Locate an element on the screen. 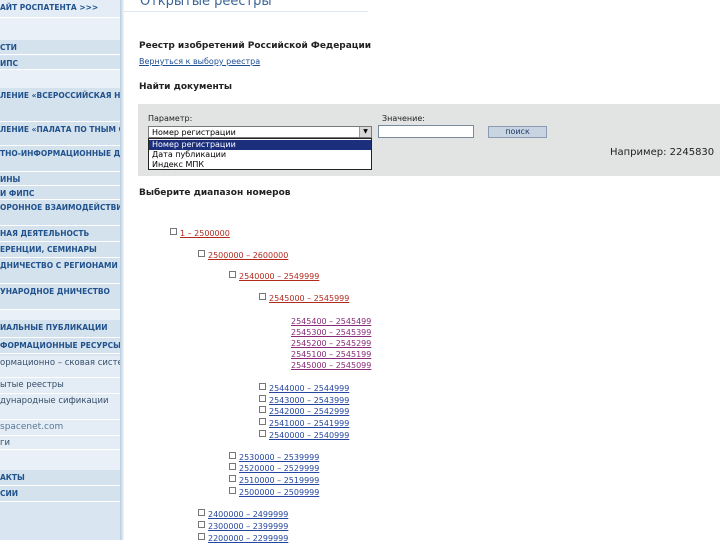  sidebar-item: СИИ is located at coordinates (60, 494).